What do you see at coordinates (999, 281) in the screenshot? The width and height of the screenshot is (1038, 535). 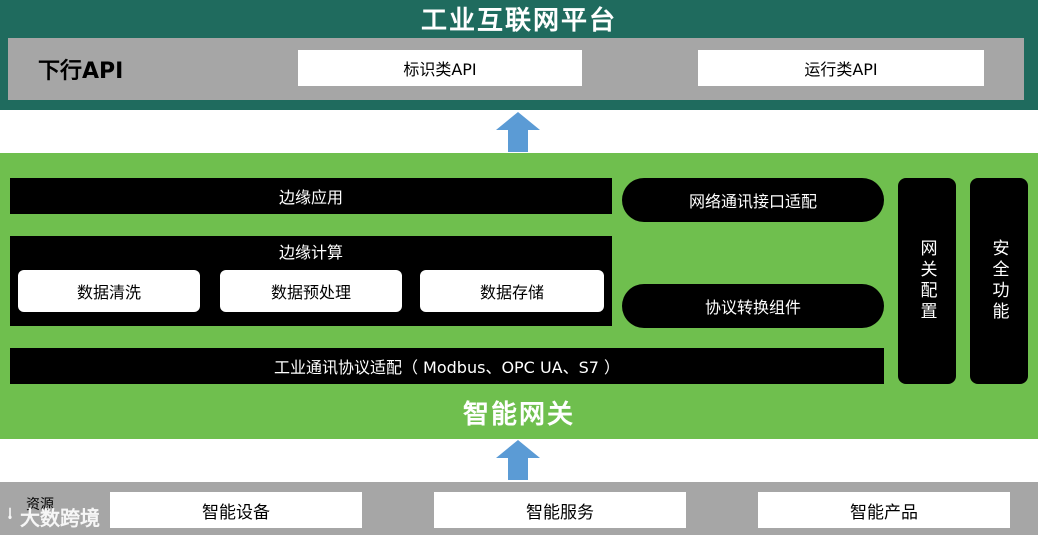 I see `security-function-block: 安全功能` at bounding box center [999, 281].